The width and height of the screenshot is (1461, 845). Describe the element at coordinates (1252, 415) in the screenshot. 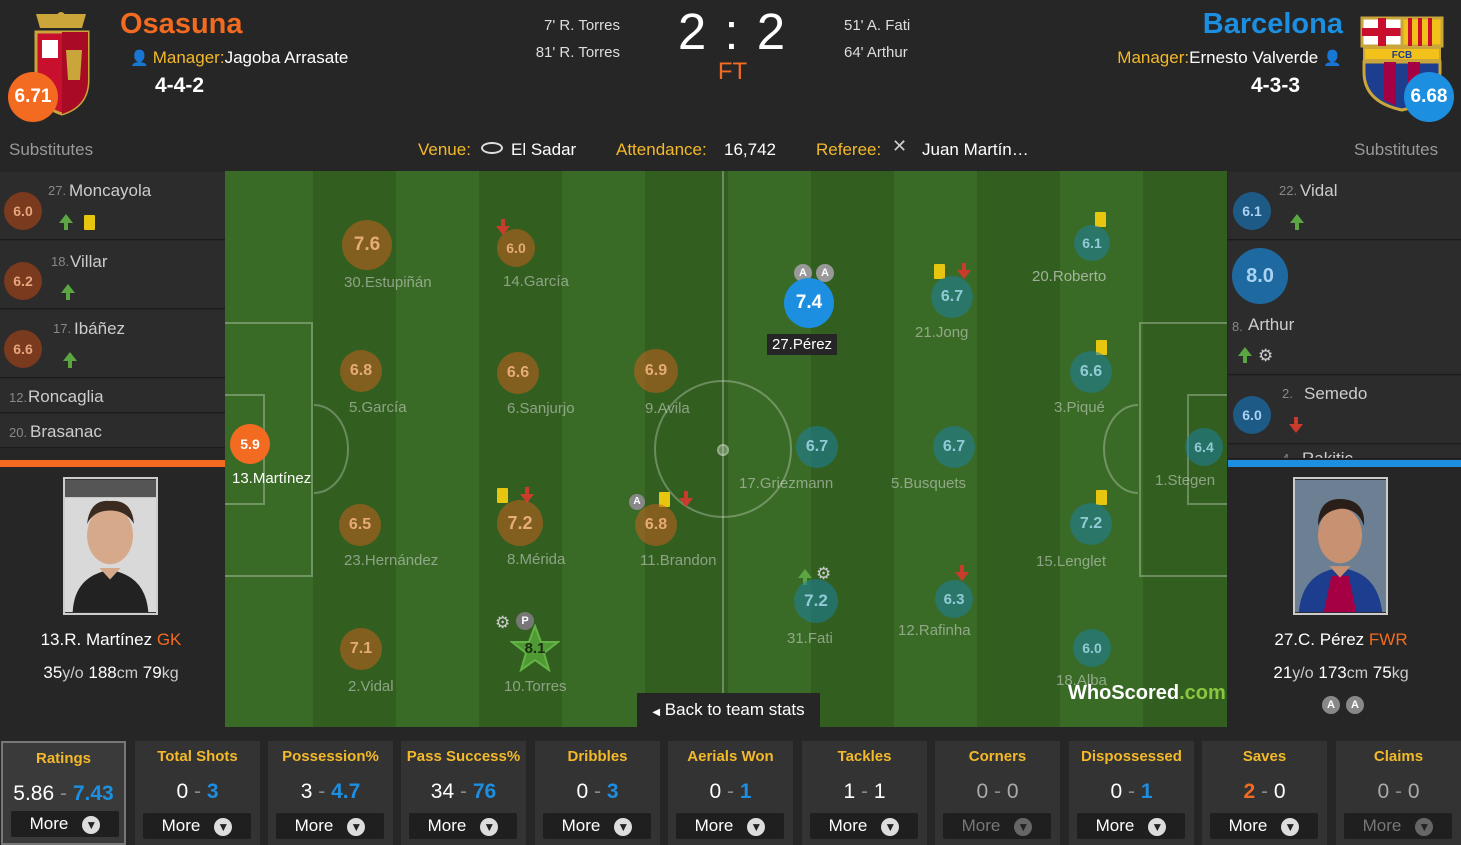

I see `sub-rating: 6.0` at that location.